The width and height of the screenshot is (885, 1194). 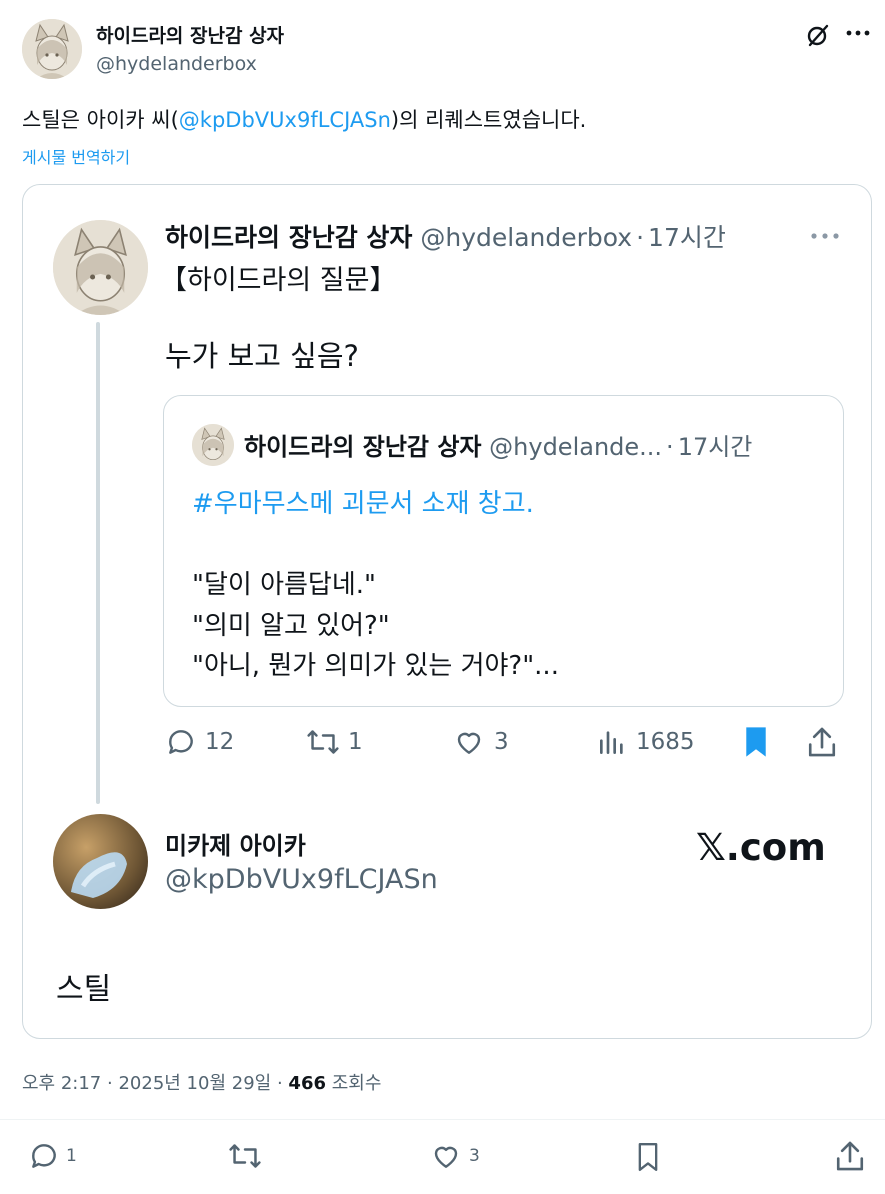 I want to click on quoted-bookmark-button, so click(x=756, y=742).